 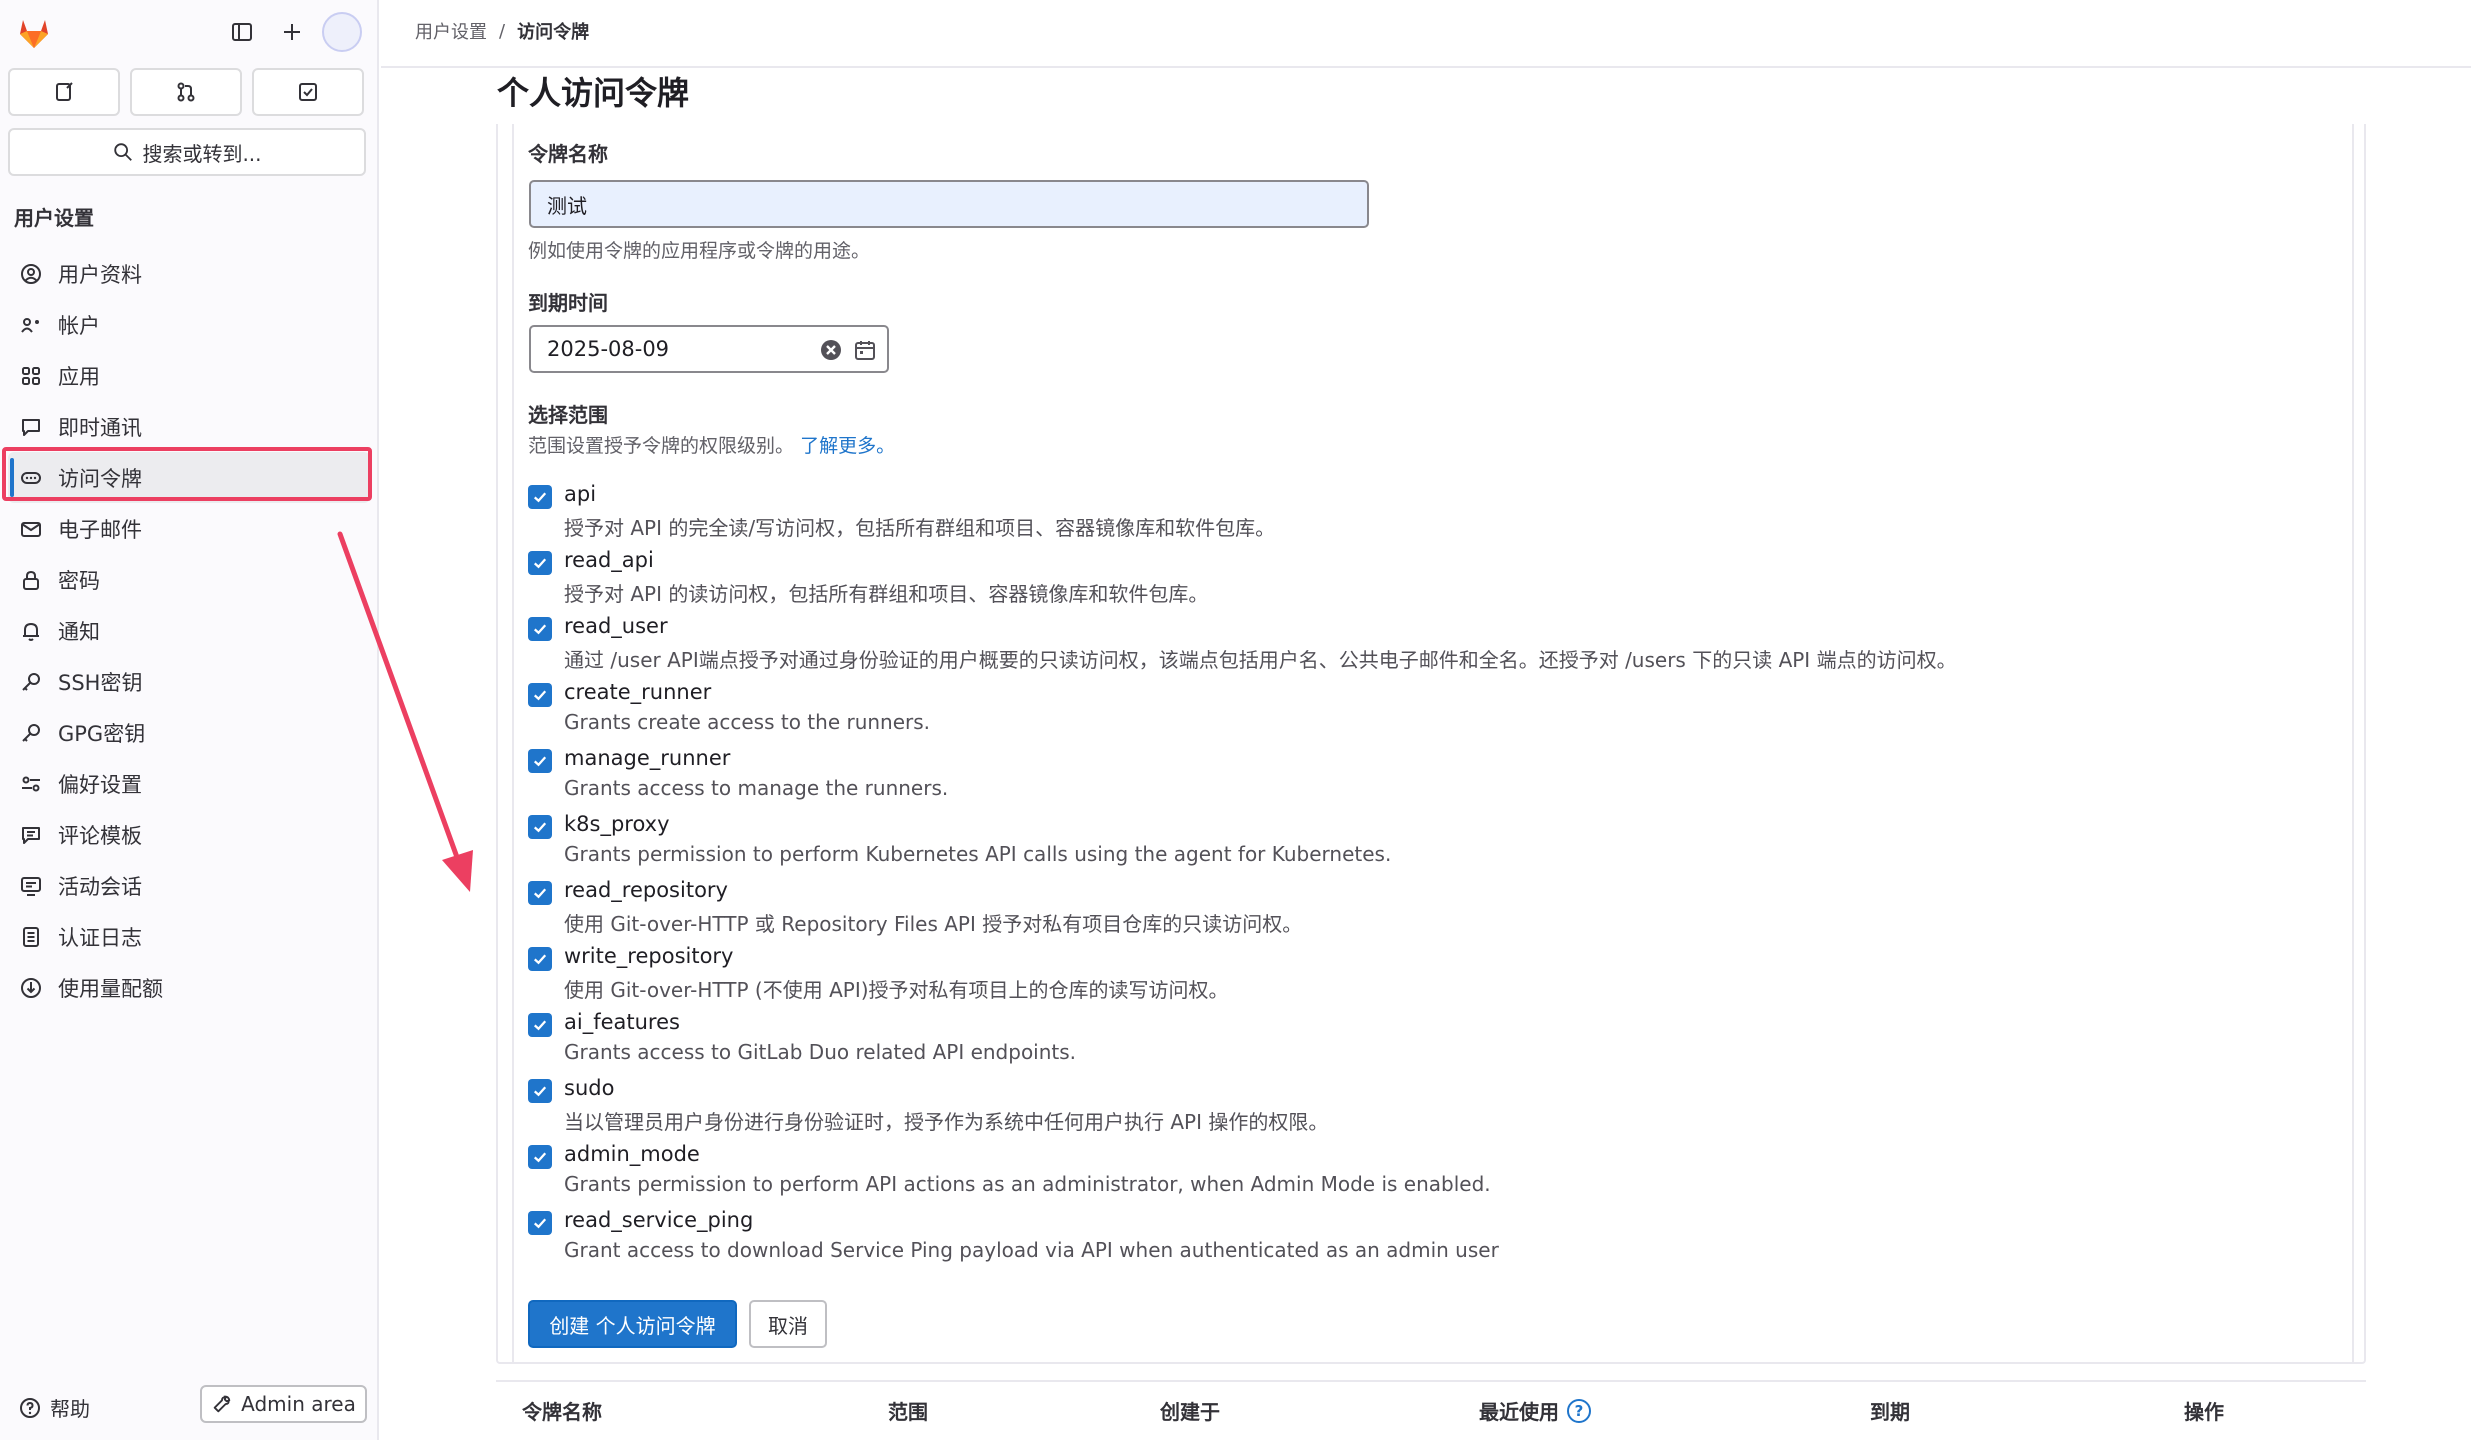 I want to click on expiry-label: 到期时间, so click(x=568, y=303).